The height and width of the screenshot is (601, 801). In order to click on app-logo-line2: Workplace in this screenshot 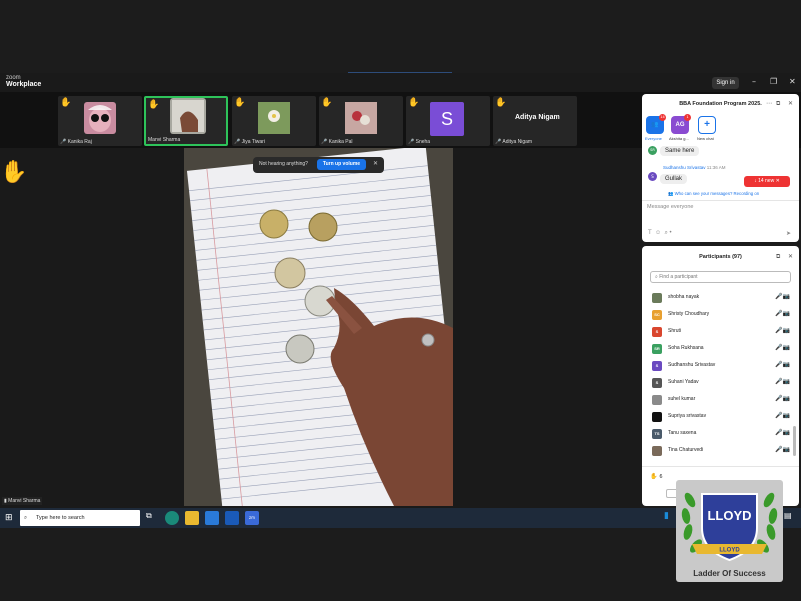, I will do `click(24, 84)`.